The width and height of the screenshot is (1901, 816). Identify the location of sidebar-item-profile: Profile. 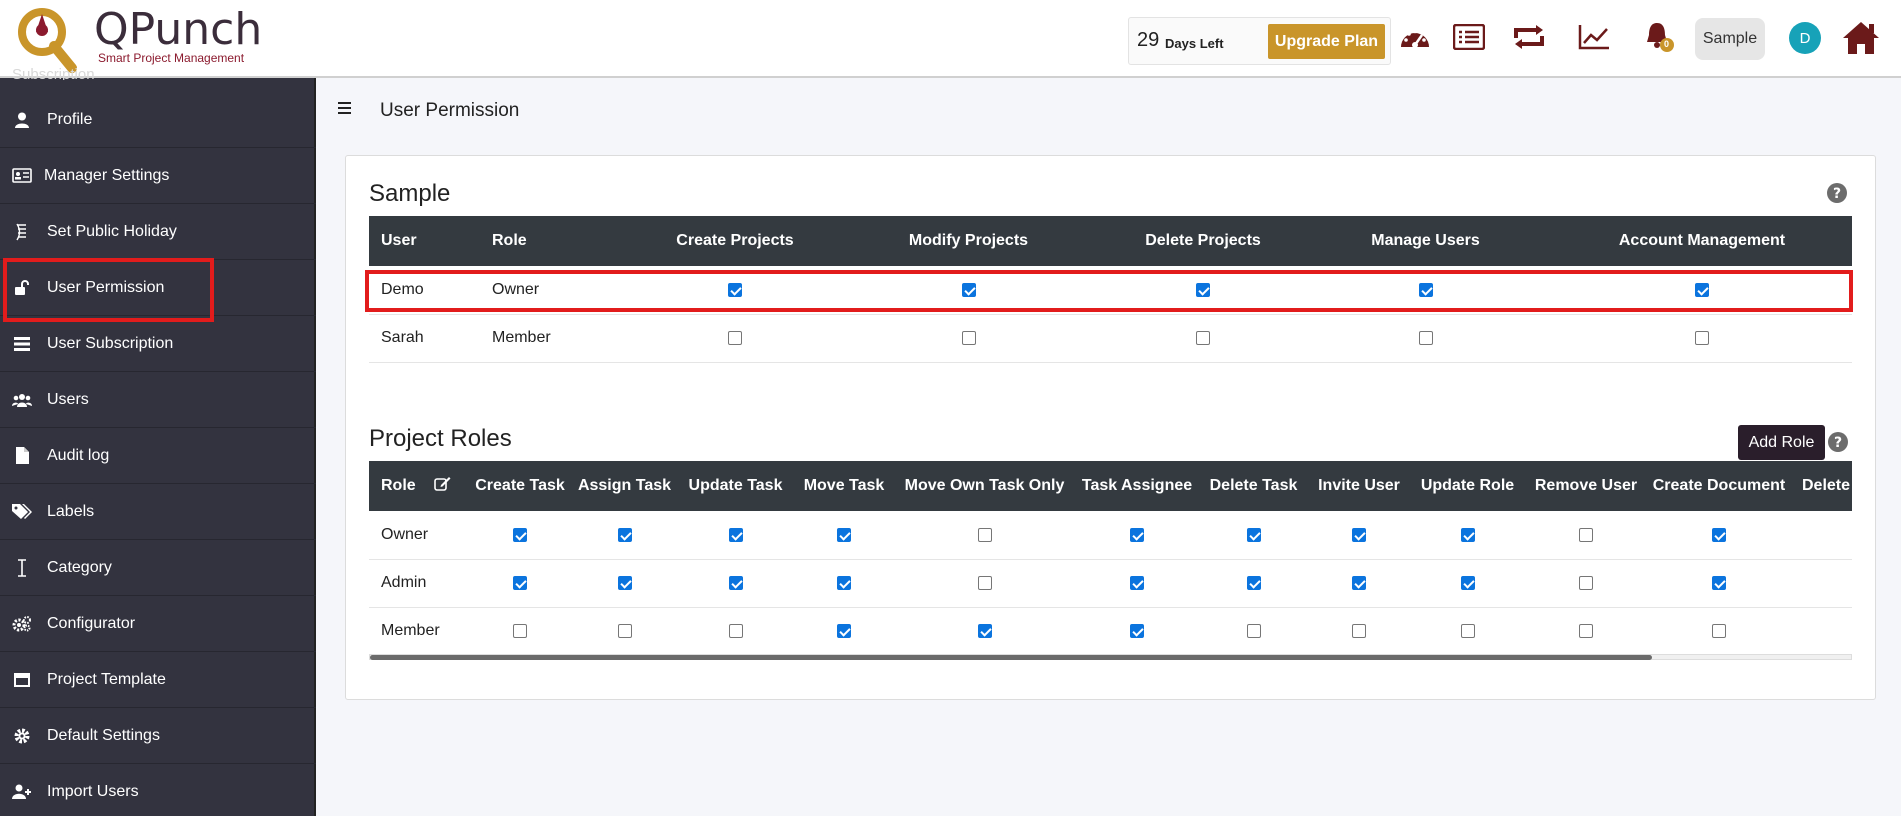
(158, 120).